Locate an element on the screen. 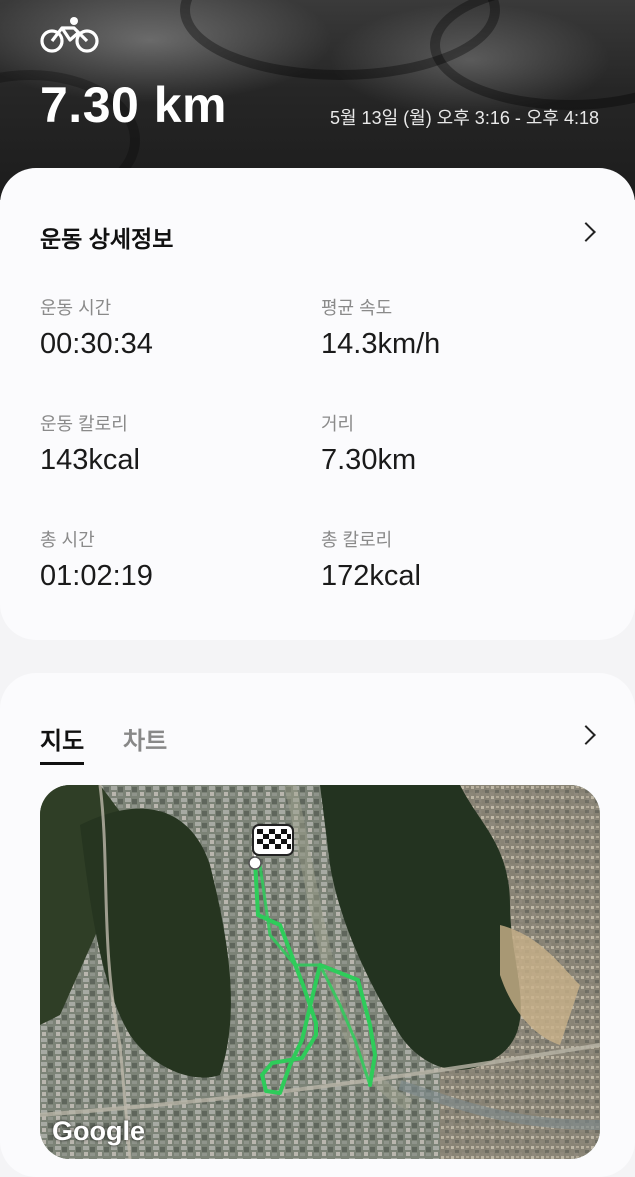 This screenshot has height=1177, width=635. stat-label: 평균 속도 is located at coordinates (357, 308).